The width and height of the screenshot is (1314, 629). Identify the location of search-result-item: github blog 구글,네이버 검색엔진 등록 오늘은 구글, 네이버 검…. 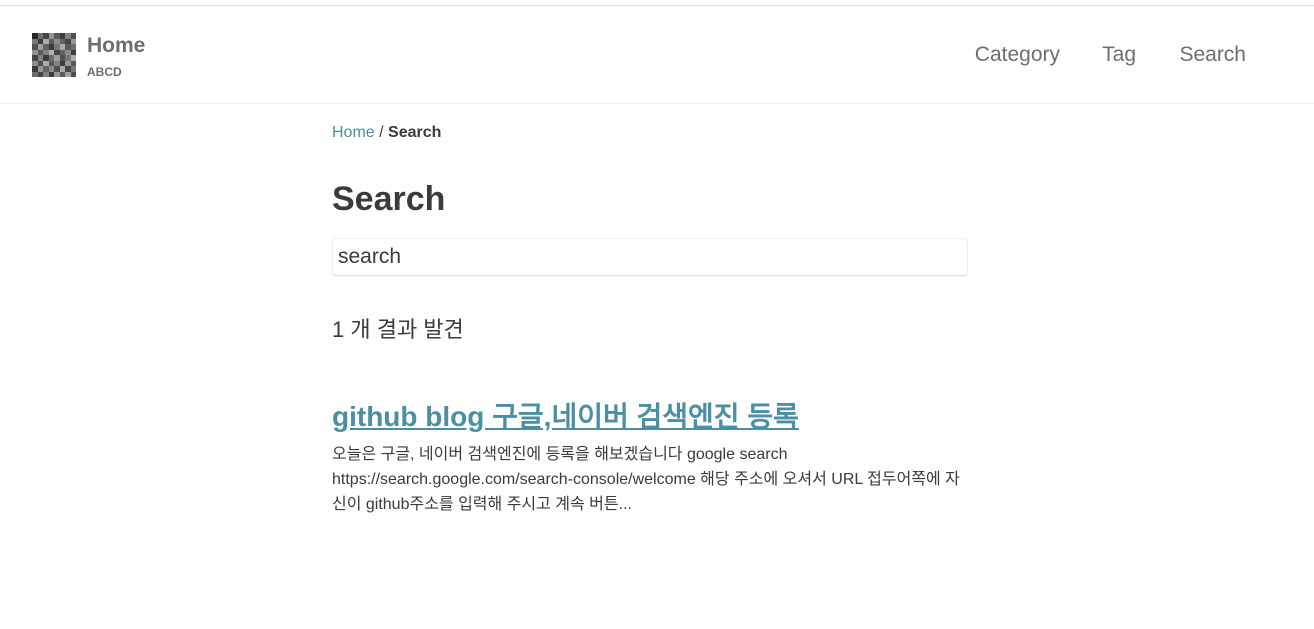
(650, 457).